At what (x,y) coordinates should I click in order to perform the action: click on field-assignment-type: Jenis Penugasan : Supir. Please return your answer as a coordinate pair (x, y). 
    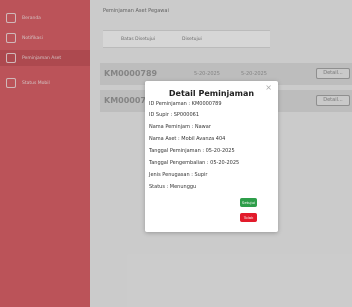
    Looking at the image, I should click on (178, 175).